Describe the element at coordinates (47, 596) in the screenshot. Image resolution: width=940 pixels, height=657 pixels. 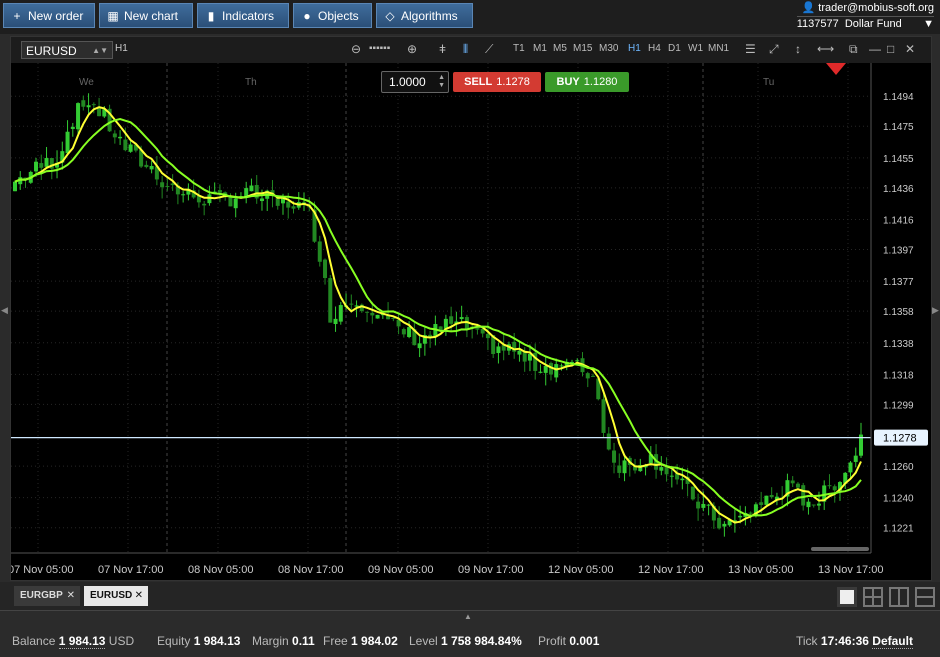
I see `tab-eurgbp: EURGBP ✕` at that location.